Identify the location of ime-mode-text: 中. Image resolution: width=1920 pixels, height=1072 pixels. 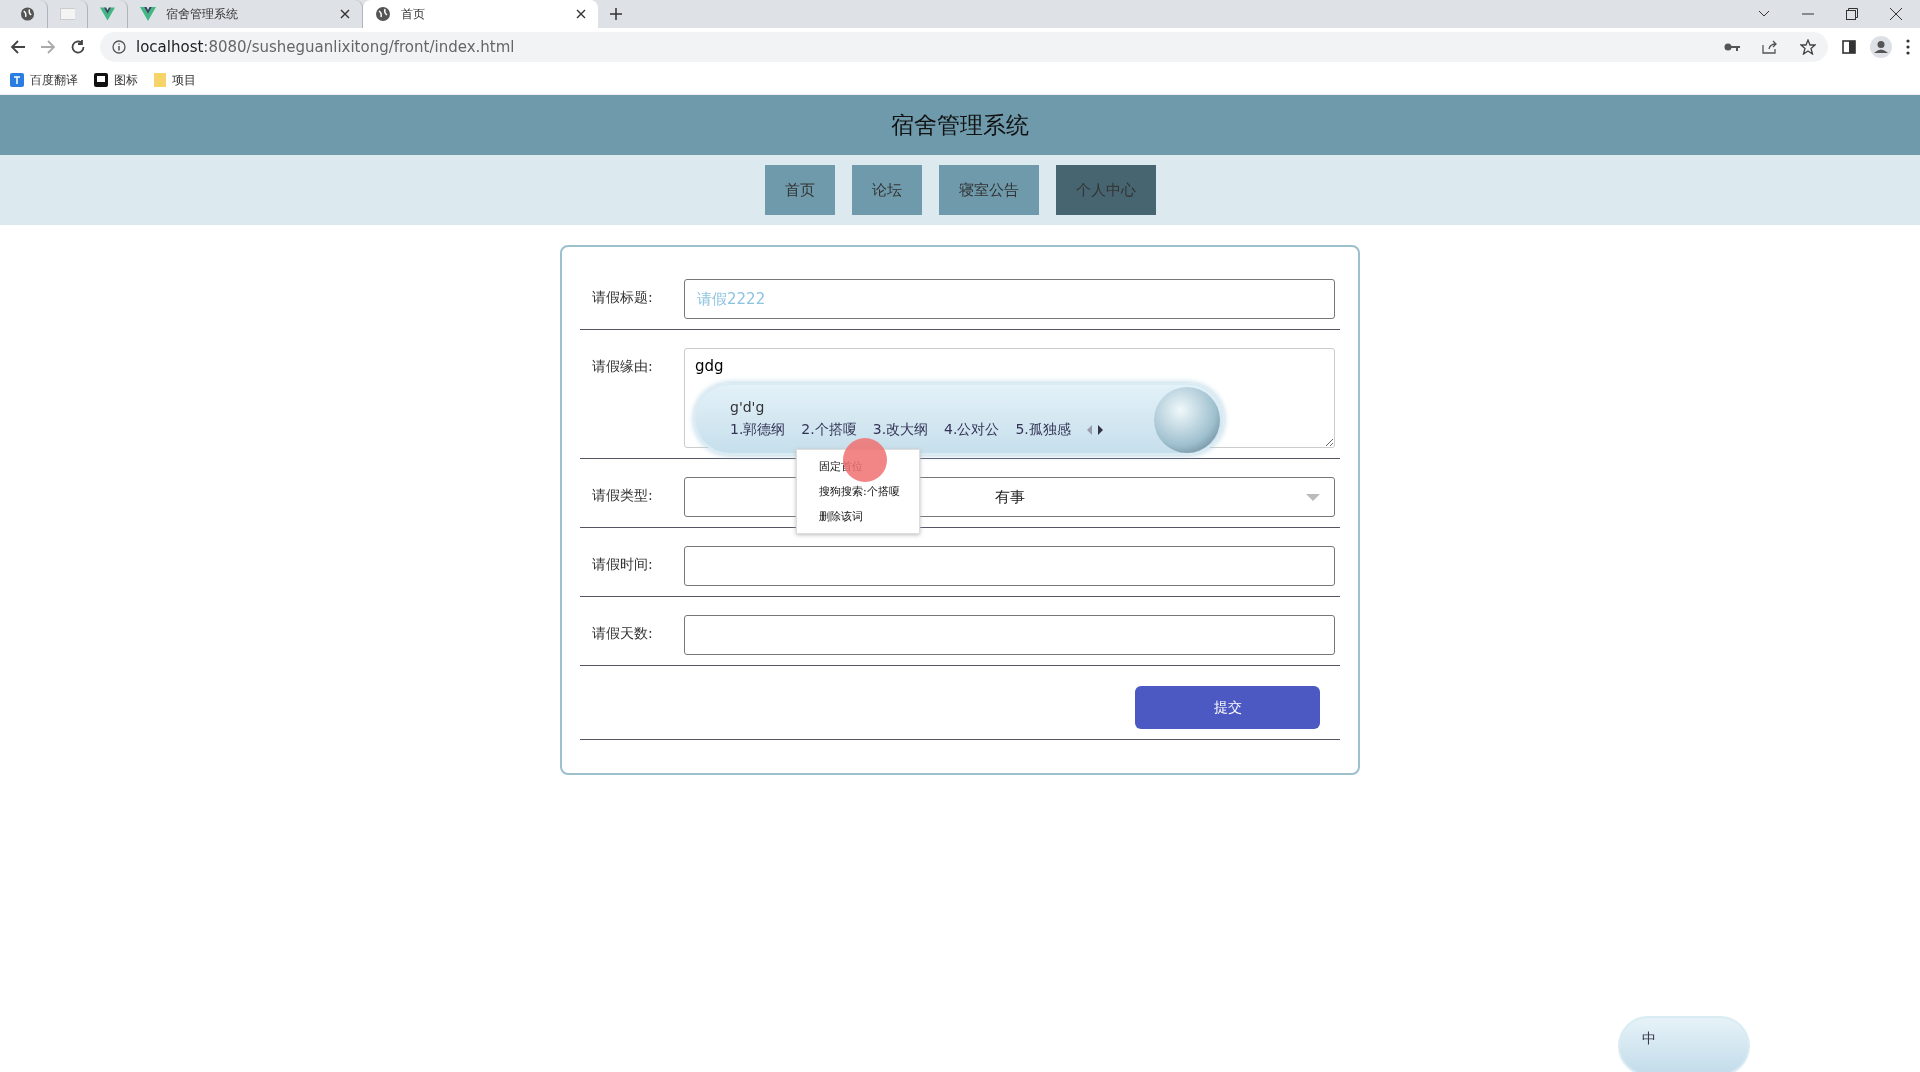
(1649, 1039).